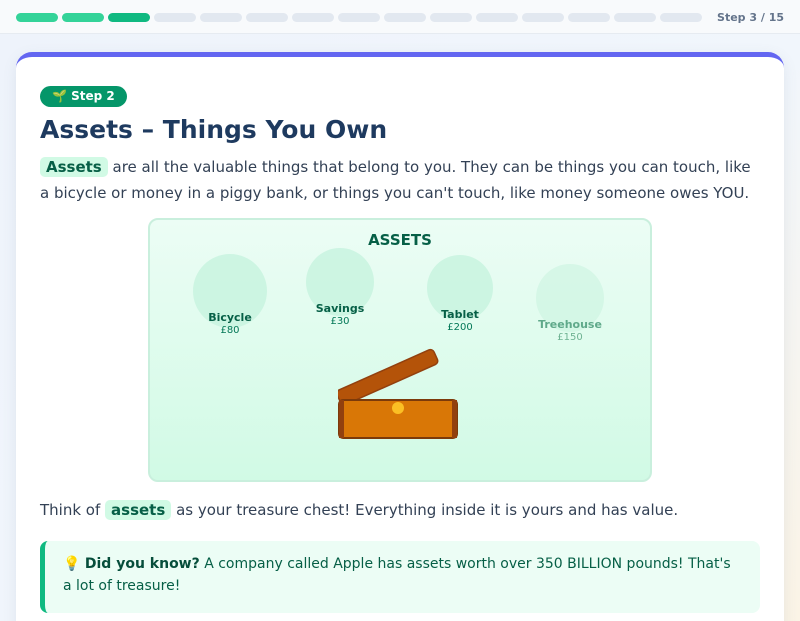  Describe the element at coordinates (73, 510) in the screenshot. I see `summary-prefix: Think of` at that location.